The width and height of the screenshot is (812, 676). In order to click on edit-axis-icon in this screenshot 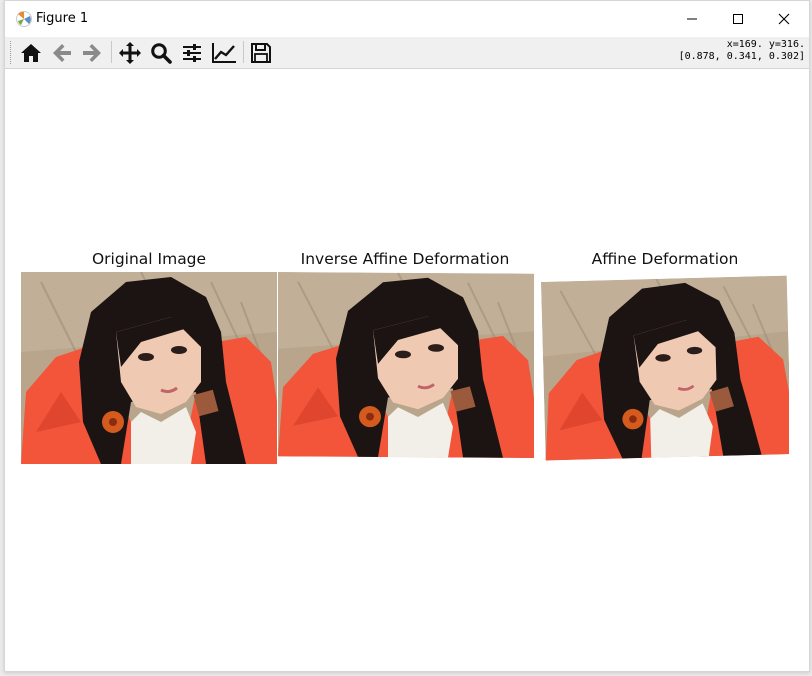, I will do `click(224, 53)`.